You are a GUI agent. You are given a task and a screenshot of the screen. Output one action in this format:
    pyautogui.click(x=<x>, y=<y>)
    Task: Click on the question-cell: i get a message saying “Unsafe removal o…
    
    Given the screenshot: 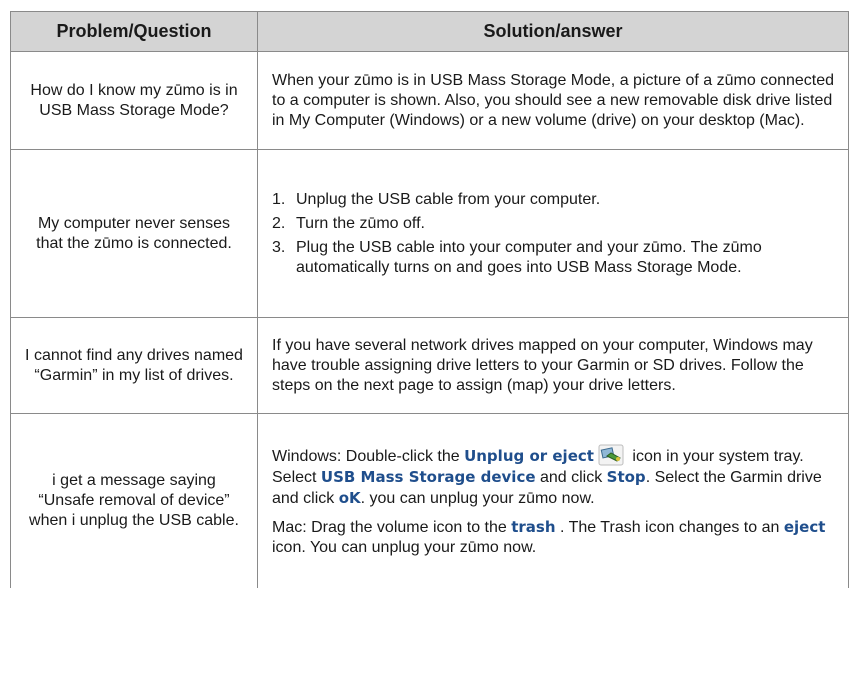 What is the action you would take?
    pyautogui.click(x=134, y=500)
    